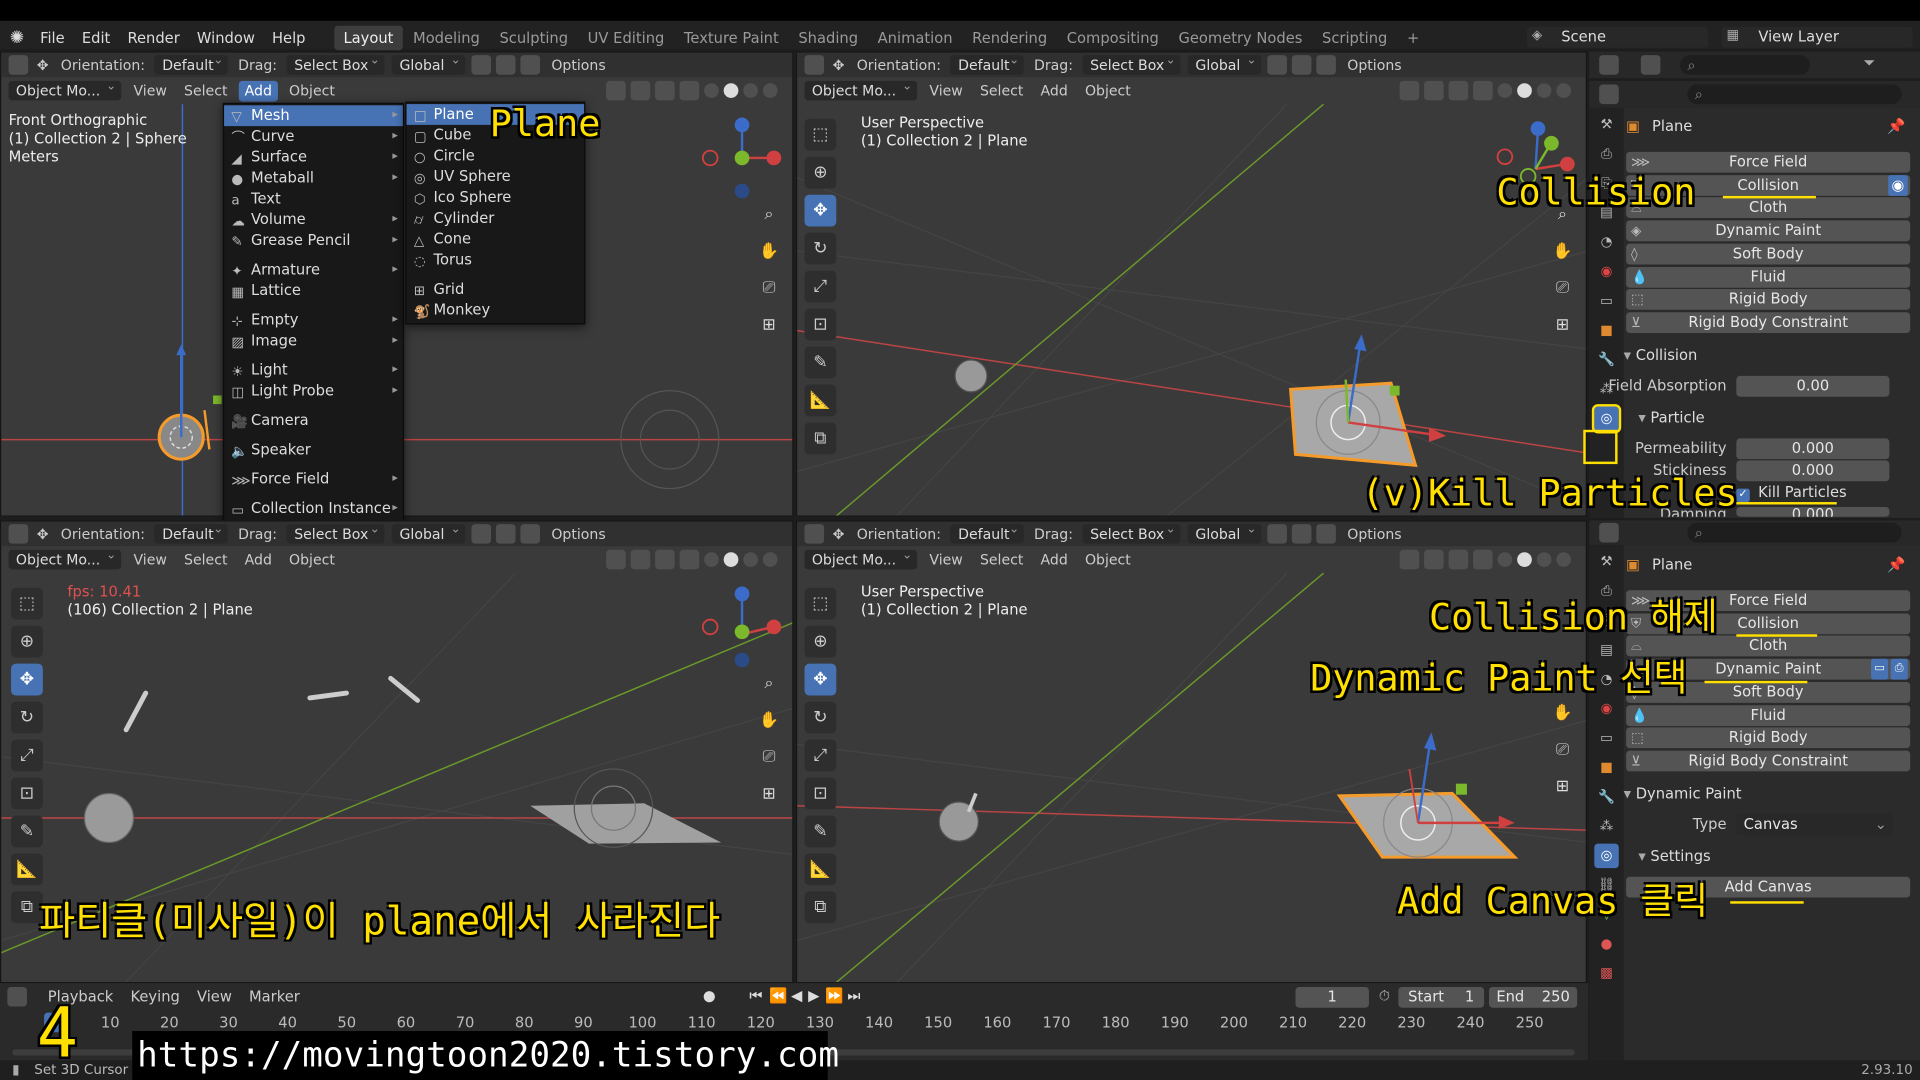  I want to click on add-menu-item-volume: ☁ Volume ▸, so click(313, 219).